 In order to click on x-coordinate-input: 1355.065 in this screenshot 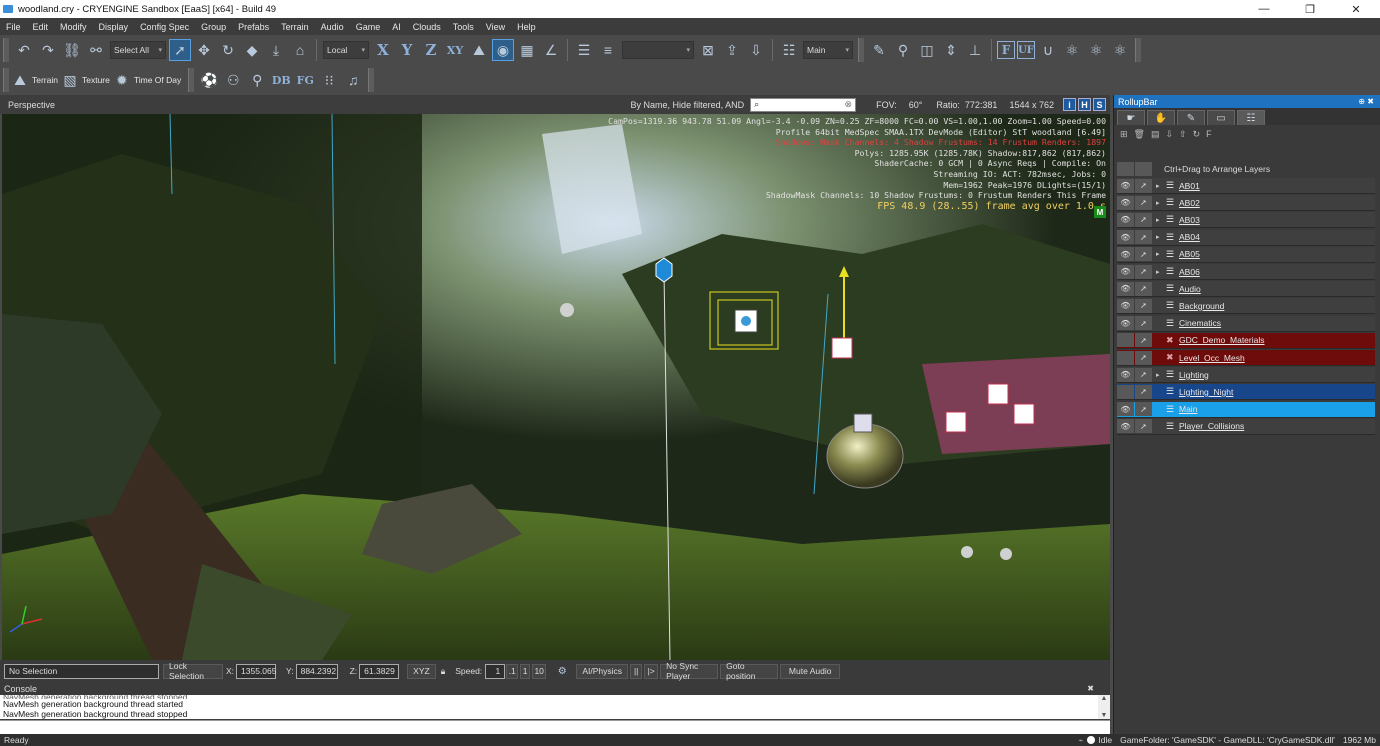, I will do `click(256, 671)`.